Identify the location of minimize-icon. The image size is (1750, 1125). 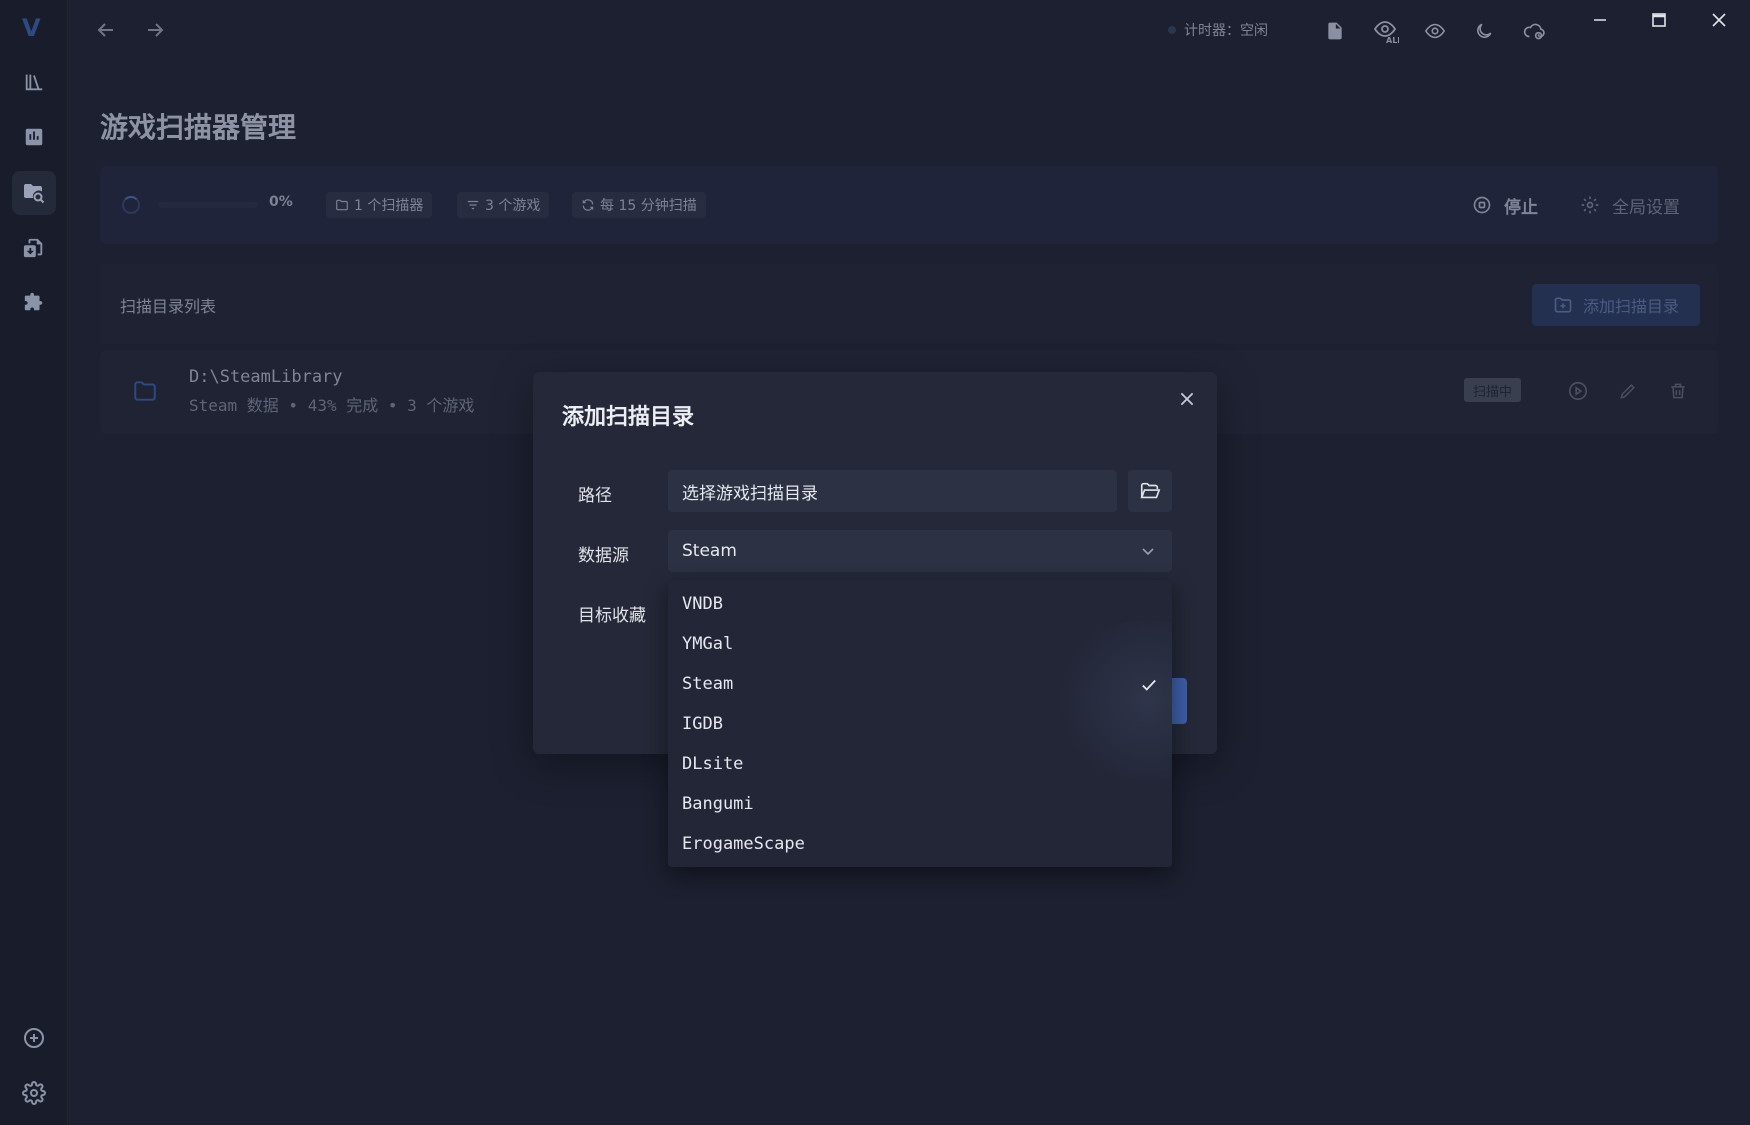
(1600, 20).